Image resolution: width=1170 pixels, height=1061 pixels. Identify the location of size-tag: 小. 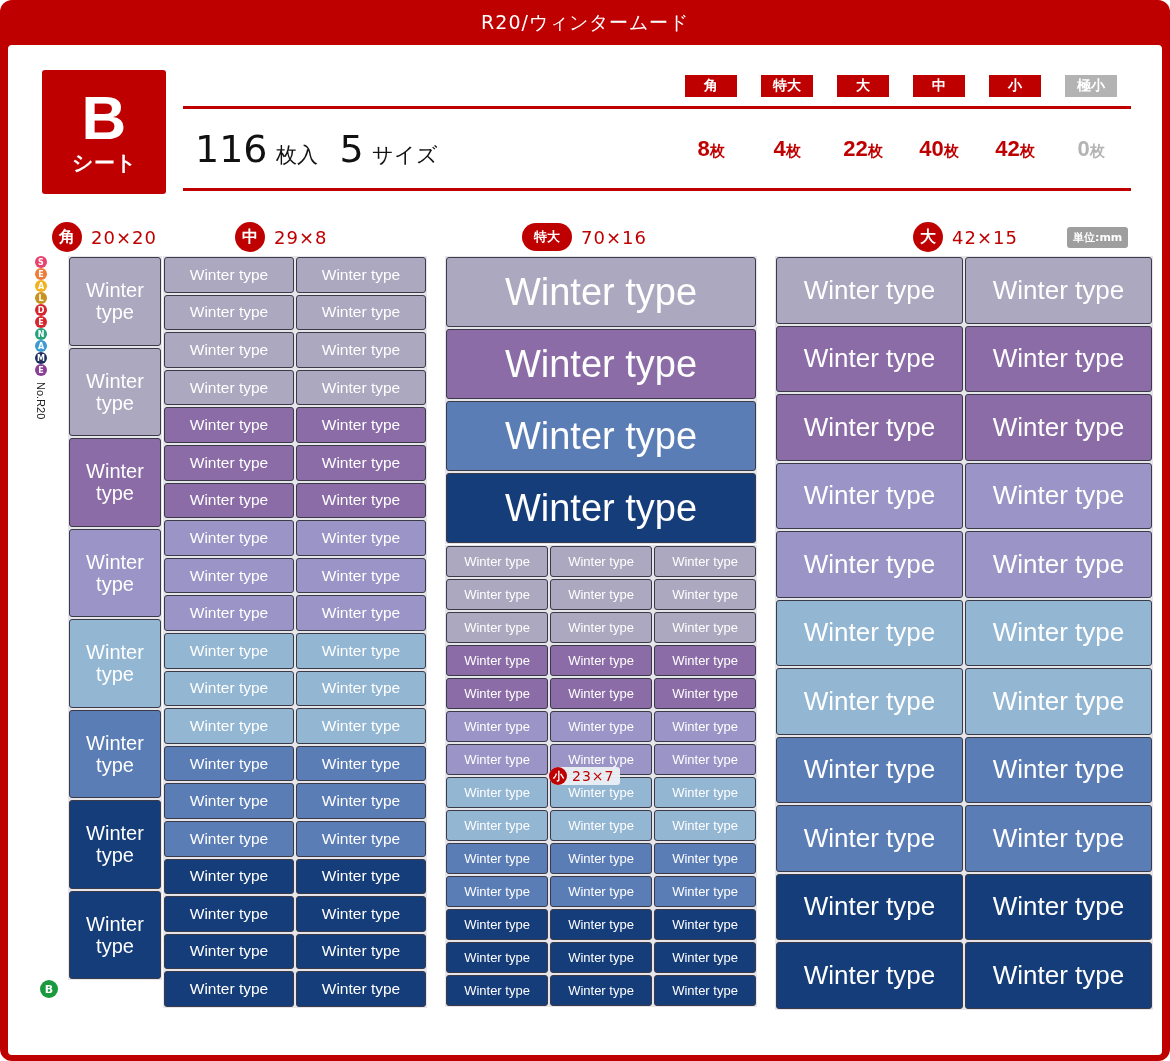
(1015, 86).